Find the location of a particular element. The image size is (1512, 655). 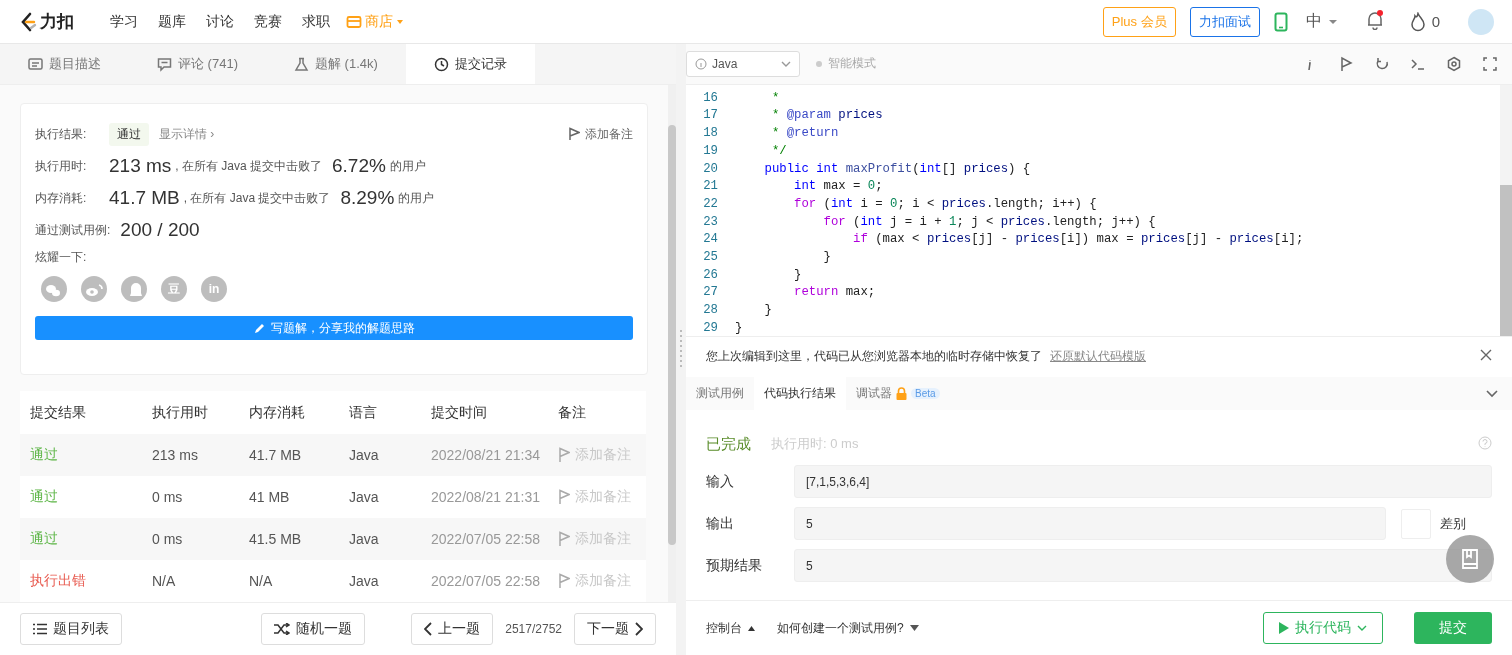

bell-icon is located at coordinates (1374, 20).